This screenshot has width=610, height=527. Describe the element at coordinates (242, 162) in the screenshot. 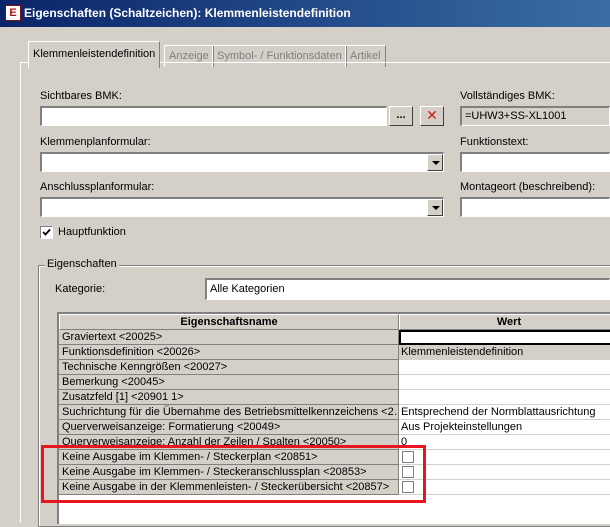

I see `klemmenplanformular-dropdown` at that location.